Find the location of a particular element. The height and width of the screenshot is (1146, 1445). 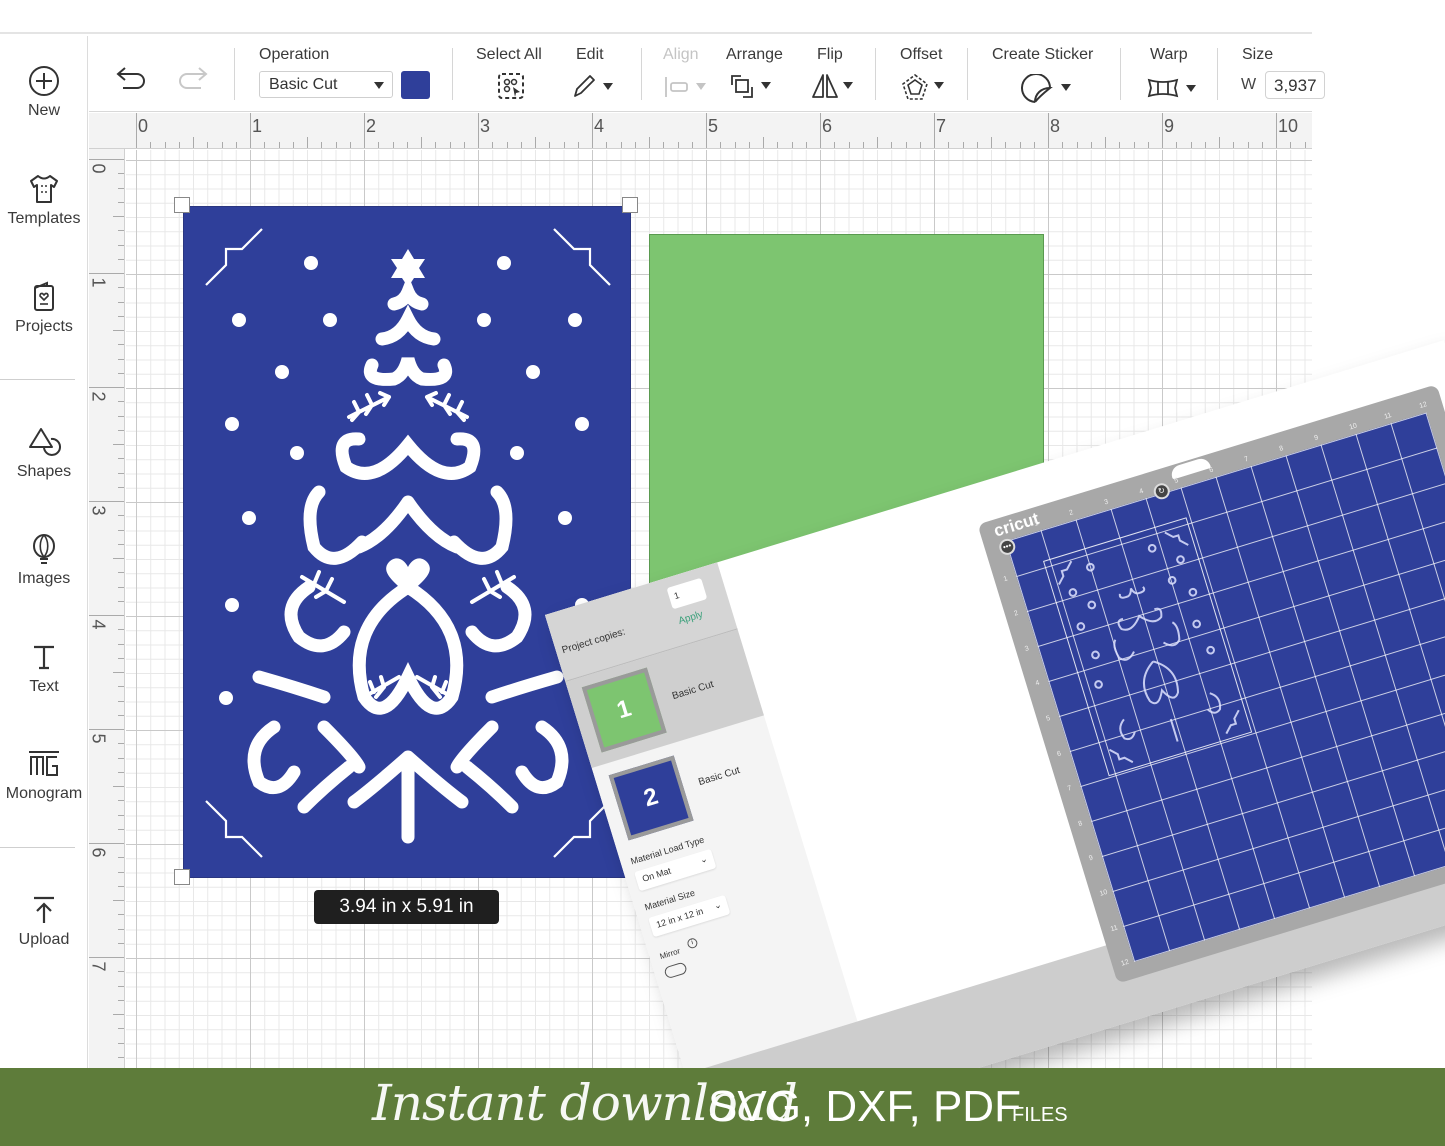

undo-icon is located at coordinates (132, 77).